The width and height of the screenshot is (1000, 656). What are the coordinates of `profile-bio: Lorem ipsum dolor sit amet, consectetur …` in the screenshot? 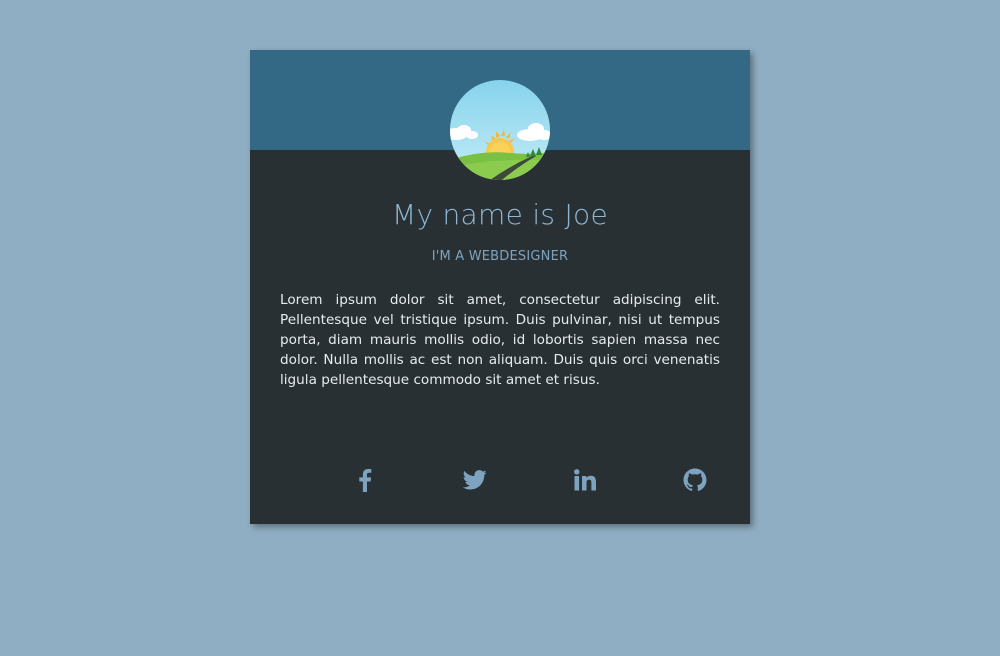 It's located at (500, 340).